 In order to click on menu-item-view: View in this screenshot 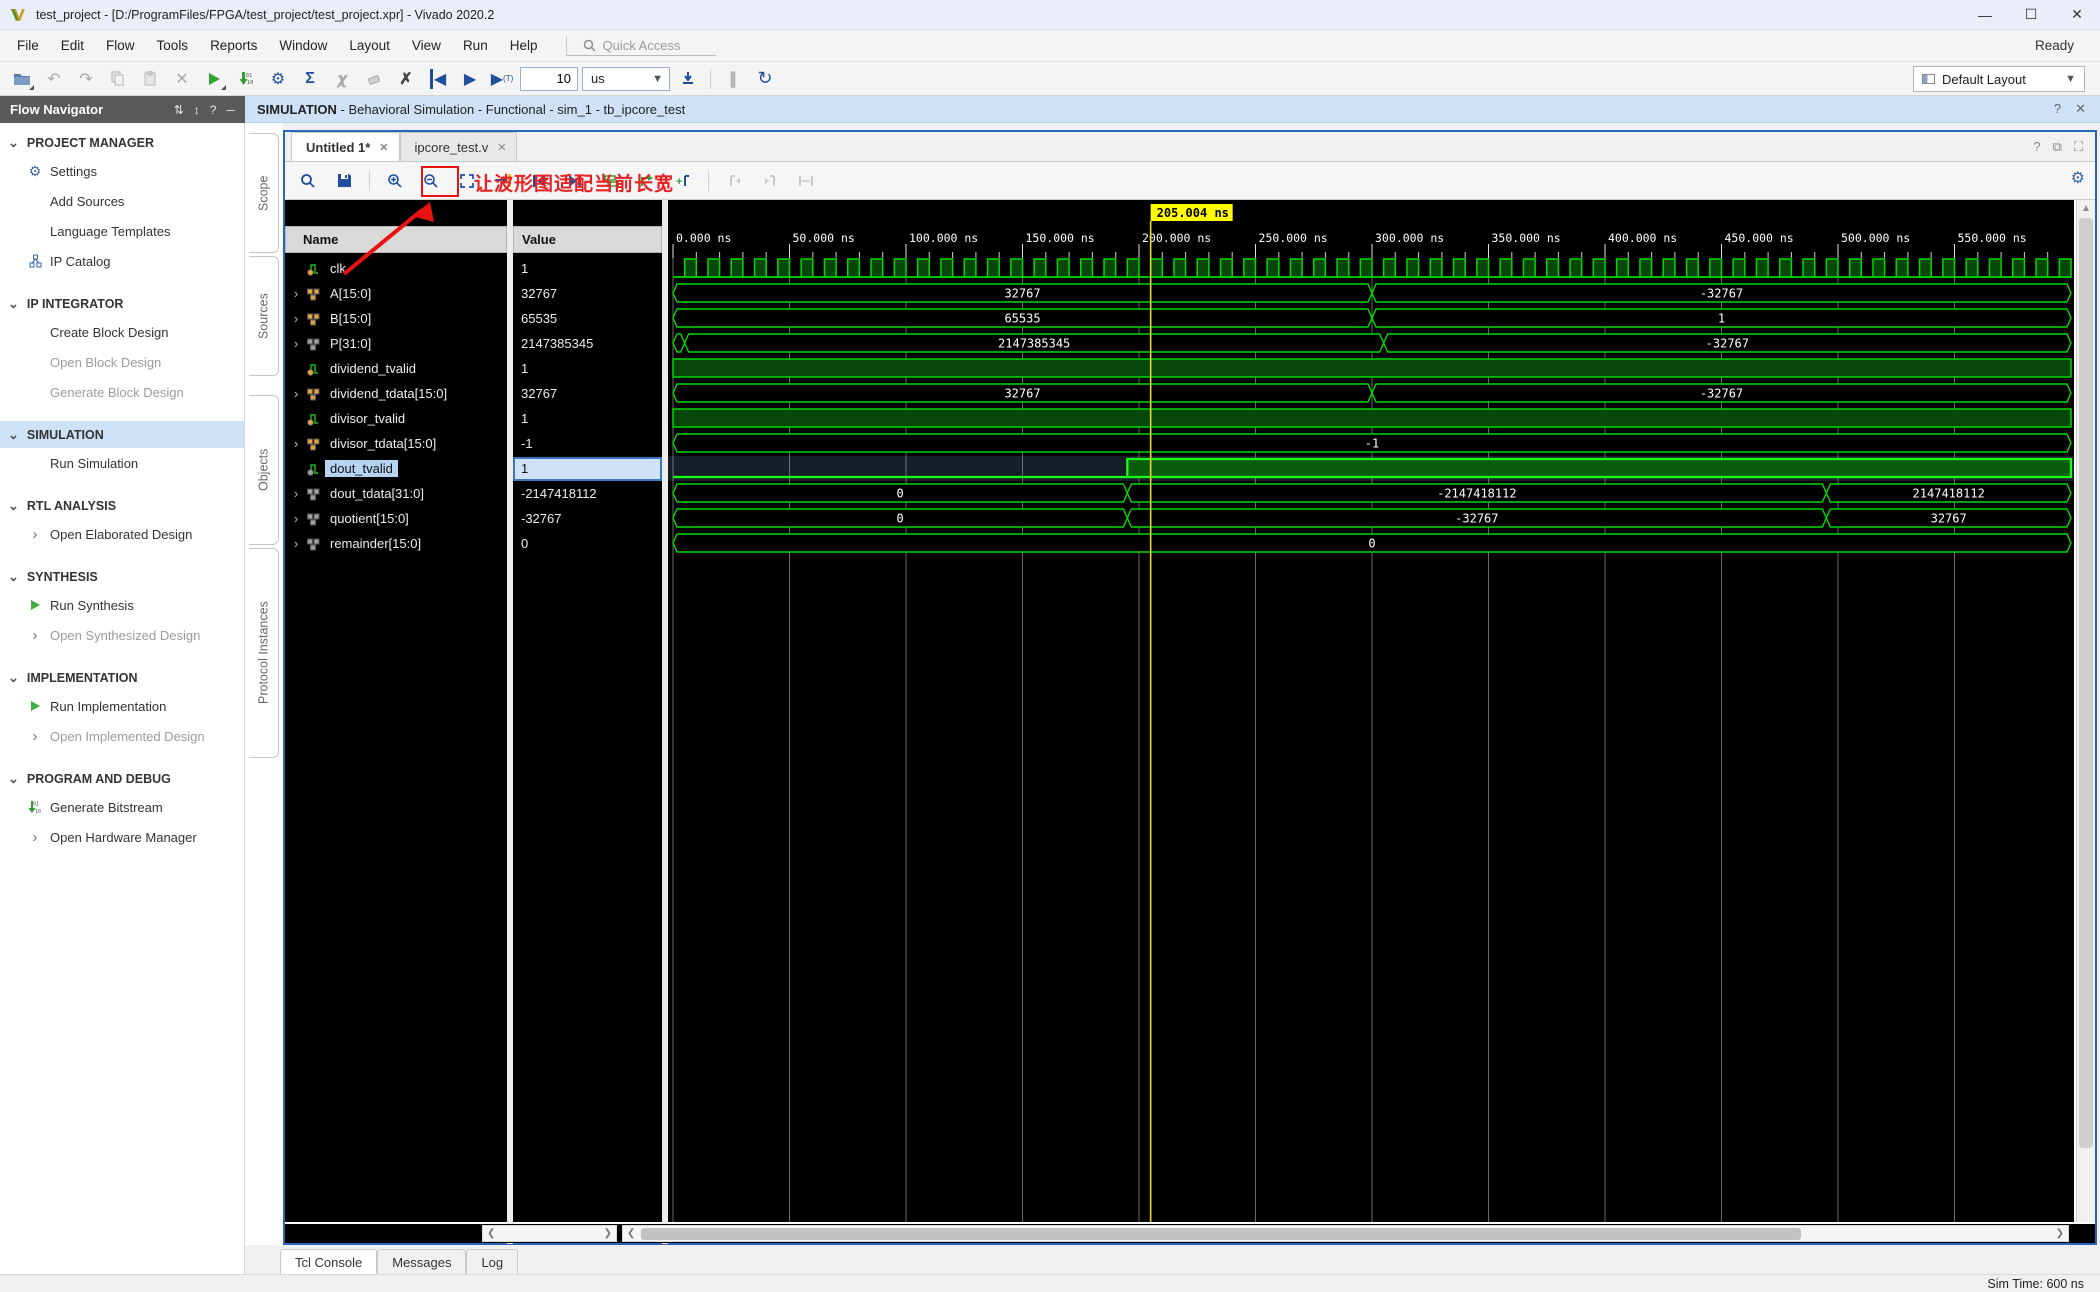, I will do `click(426, 45)`.